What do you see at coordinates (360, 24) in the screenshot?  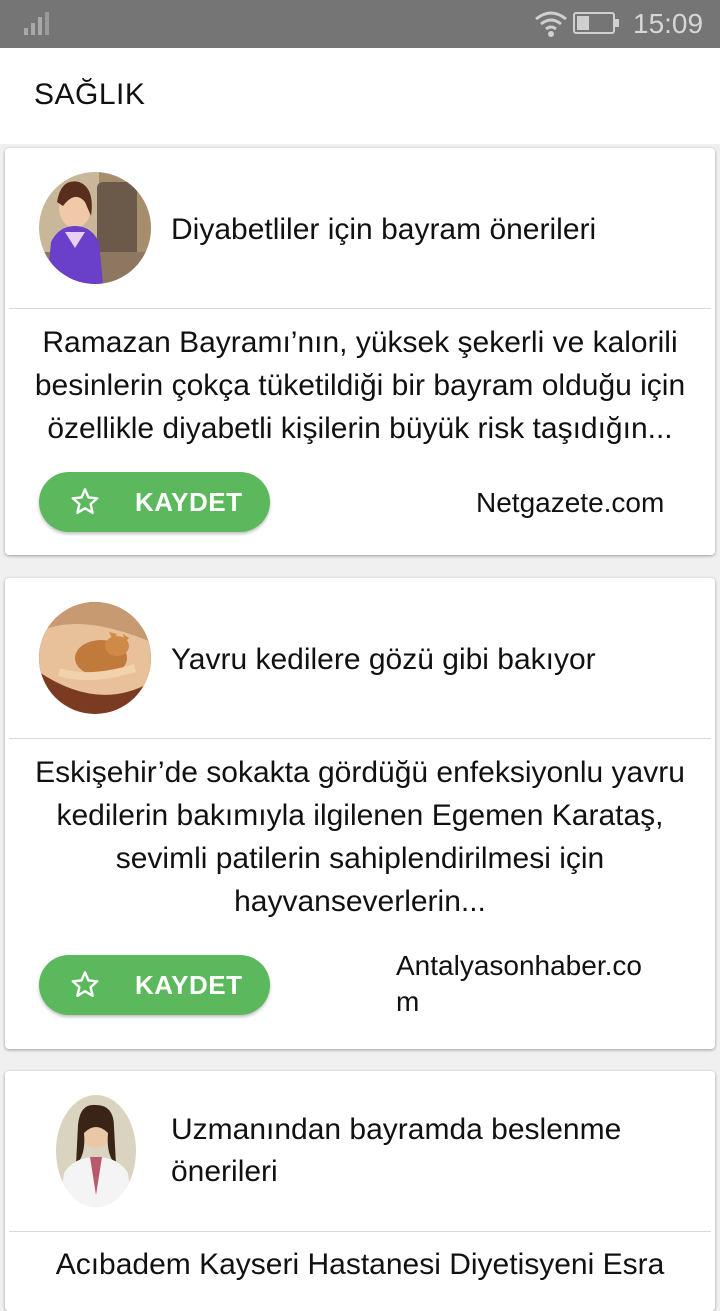 I see `status-bar: 15:09` at bounding box center [360, 24].